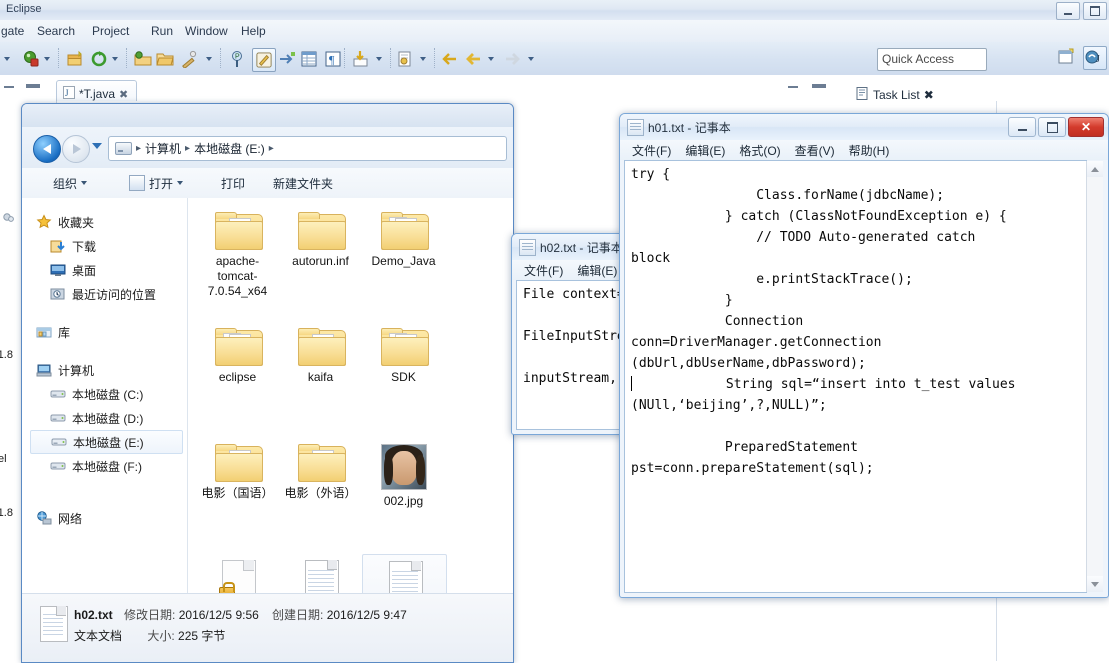  What do you see at coordinates (405, 59) in the screenshot?
I see `new-java-class-icon` at bounding box center [405, 59].